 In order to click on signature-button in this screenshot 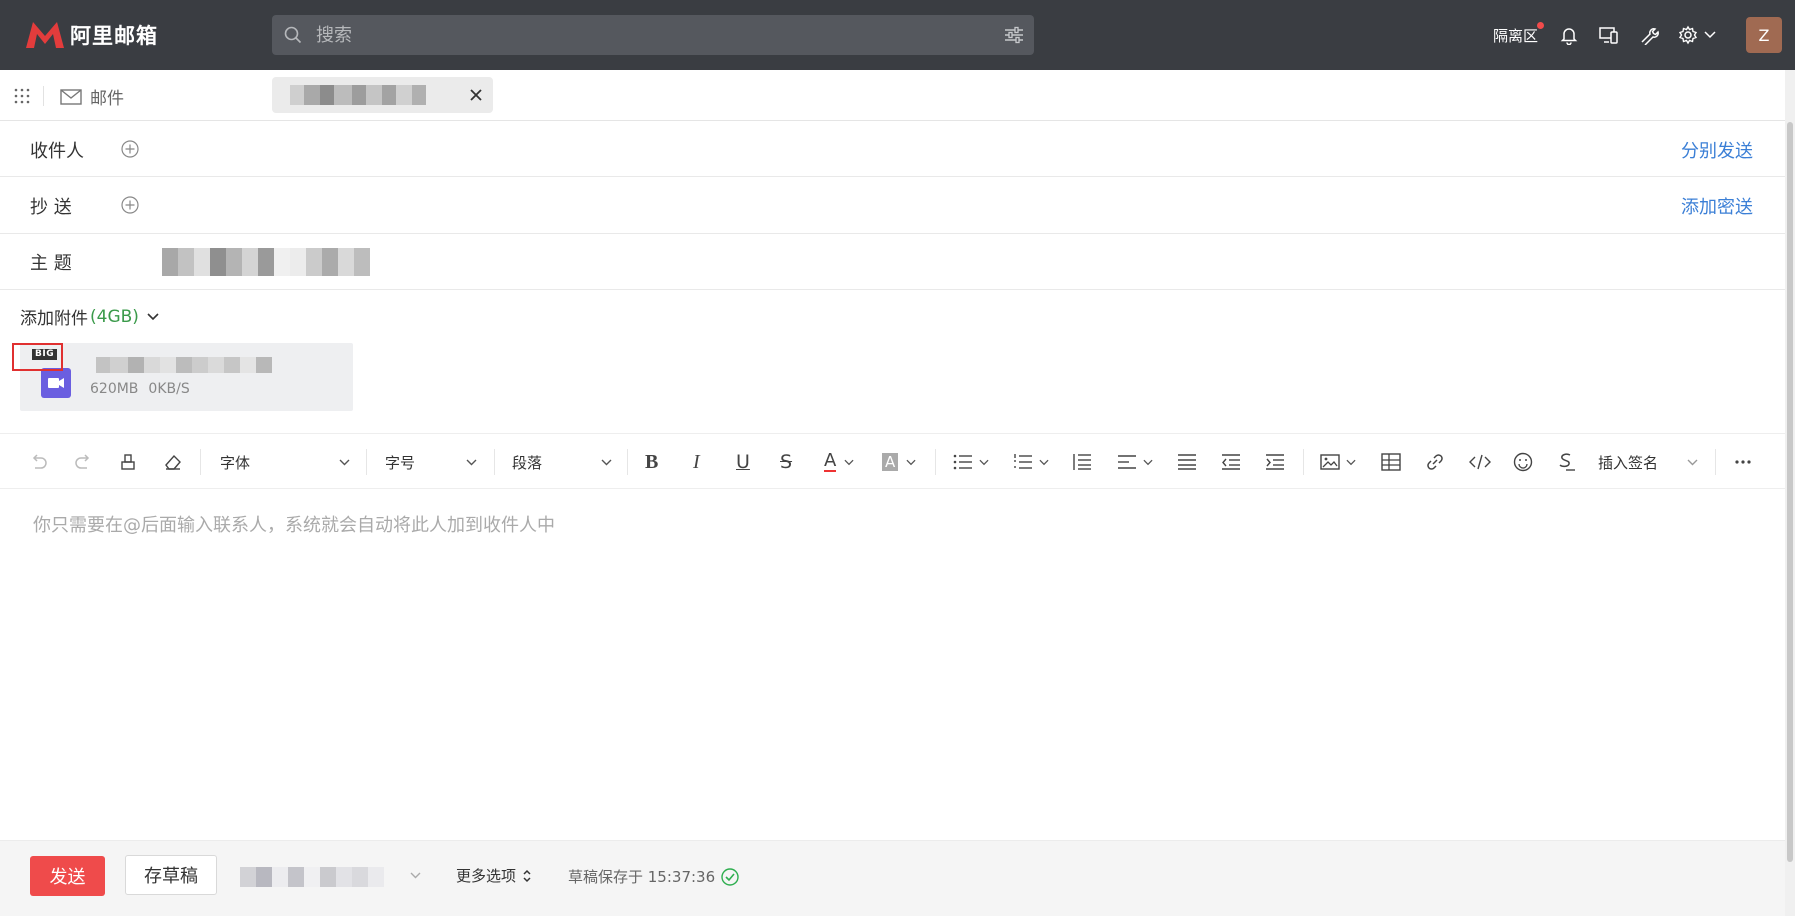, I will do `click(1566, 462)`.